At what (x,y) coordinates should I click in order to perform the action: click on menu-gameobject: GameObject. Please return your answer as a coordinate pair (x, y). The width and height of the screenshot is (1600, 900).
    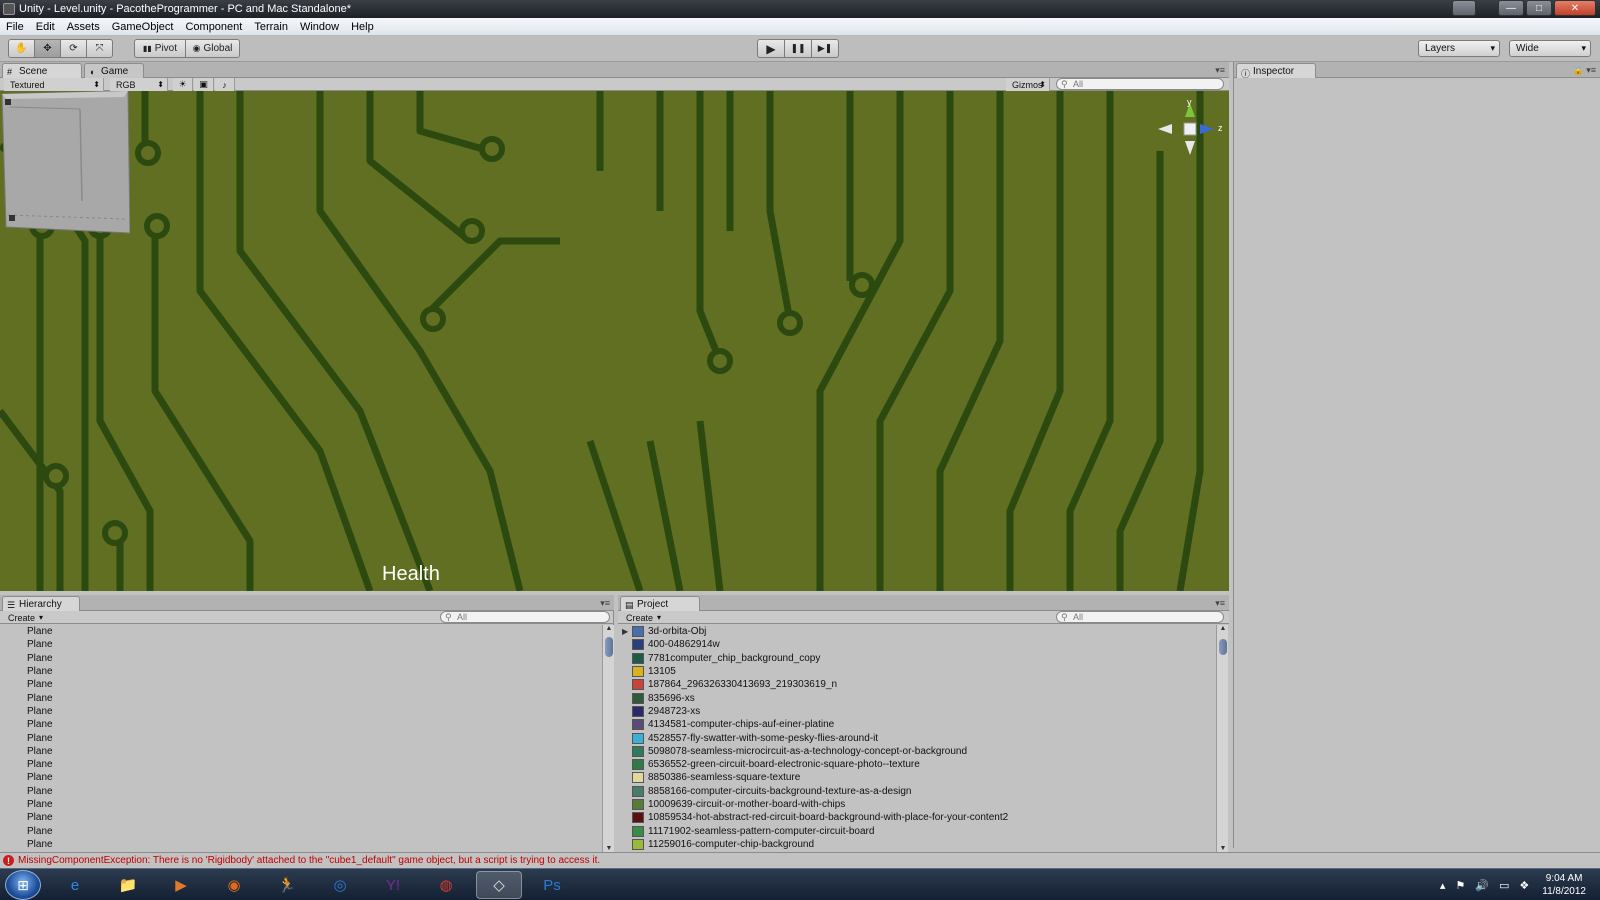
    Looking at the image, I should click on (143, 27).